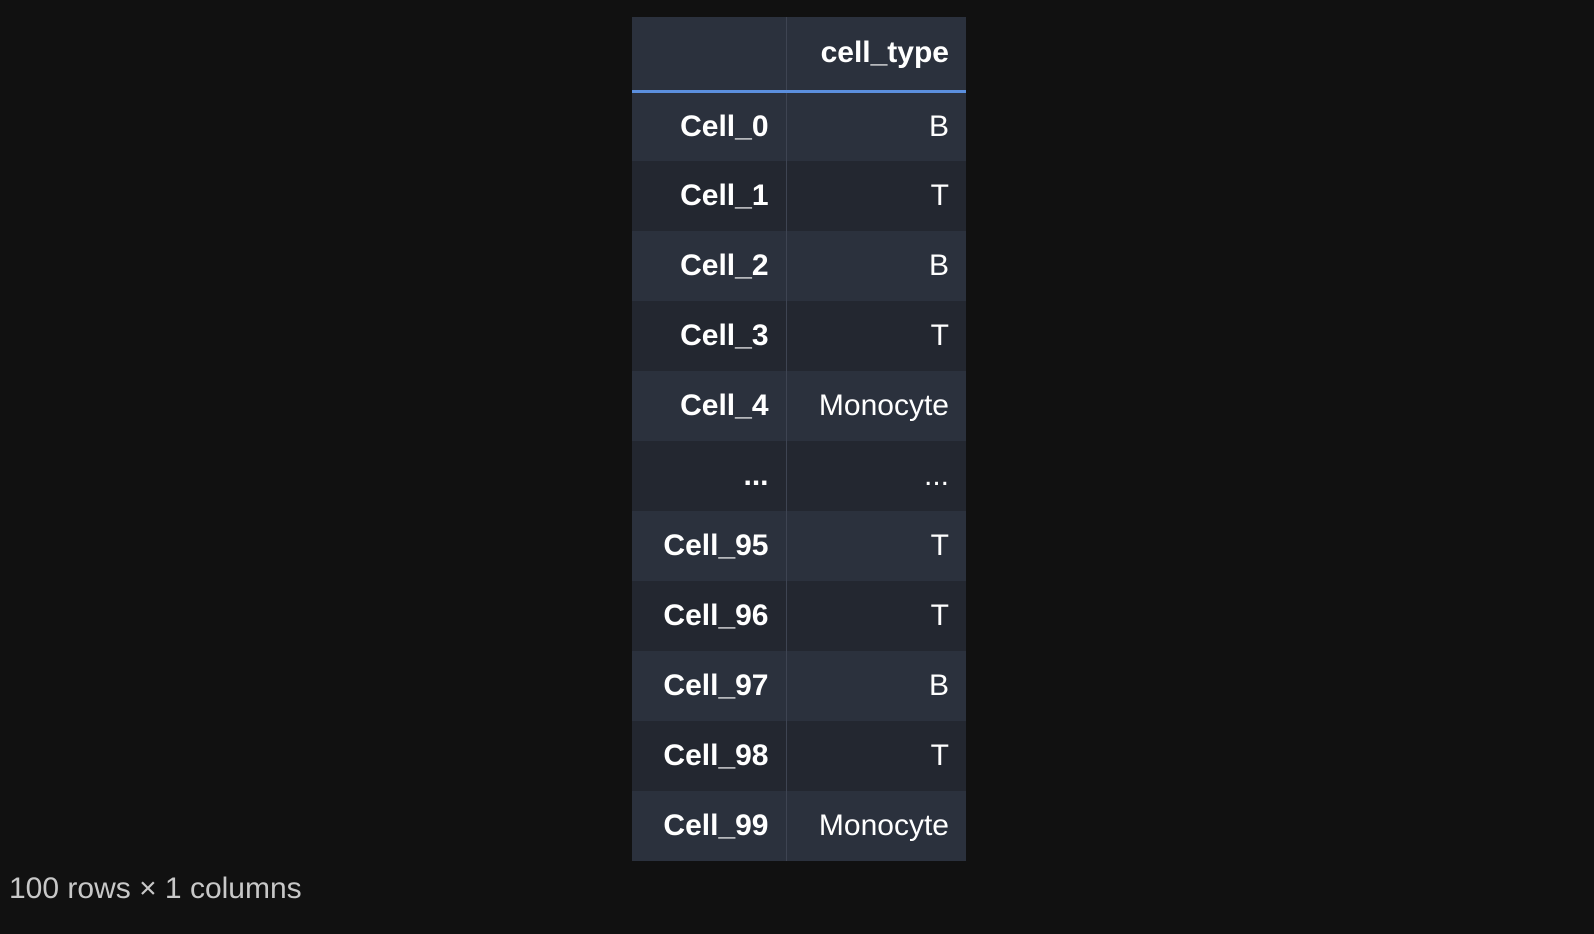 The width and height of the screenshot is (1594, 934). I want to click on table-row: Cell_0 B, so click(799, 126).